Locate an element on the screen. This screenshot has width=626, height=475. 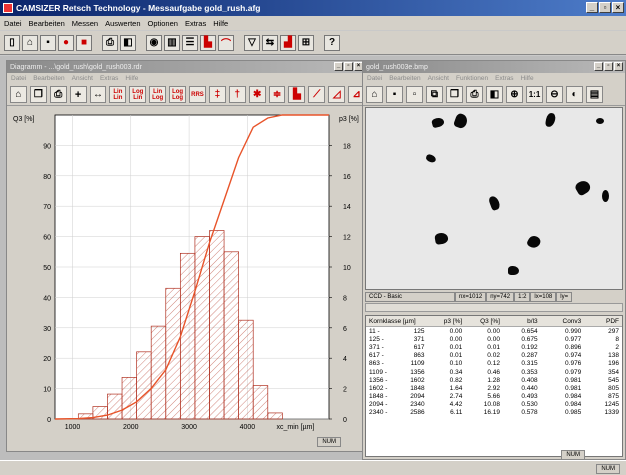
table-row: 125 - 371 0.00 0.00 0.675 0.977 8 is located at coordinates (494, 339).